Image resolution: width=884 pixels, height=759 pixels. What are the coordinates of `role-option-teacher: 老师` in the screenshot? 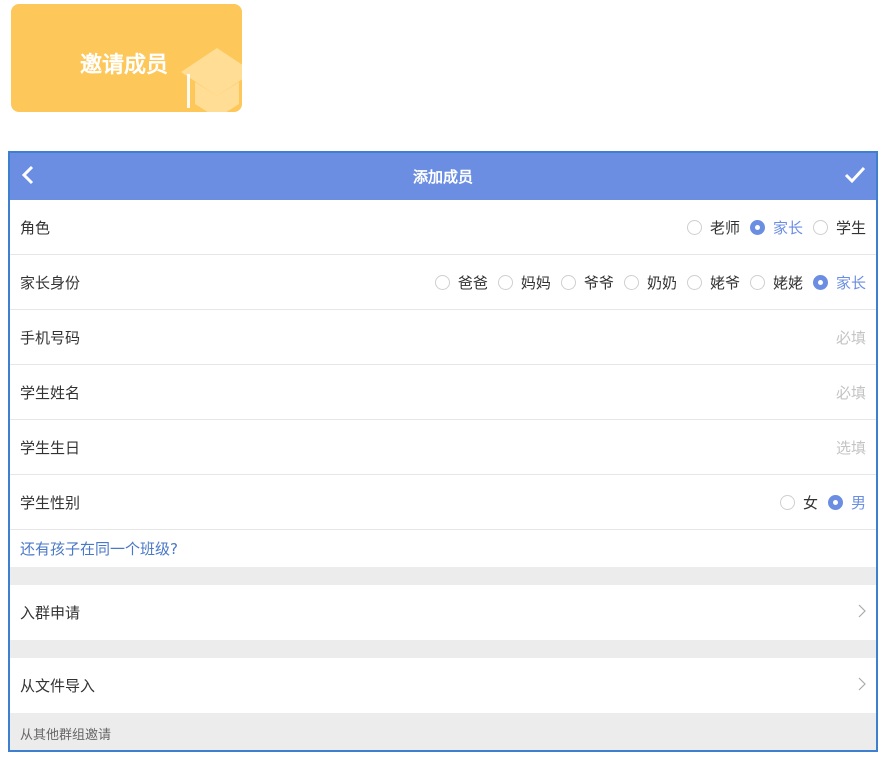 It's located at (713, 227).